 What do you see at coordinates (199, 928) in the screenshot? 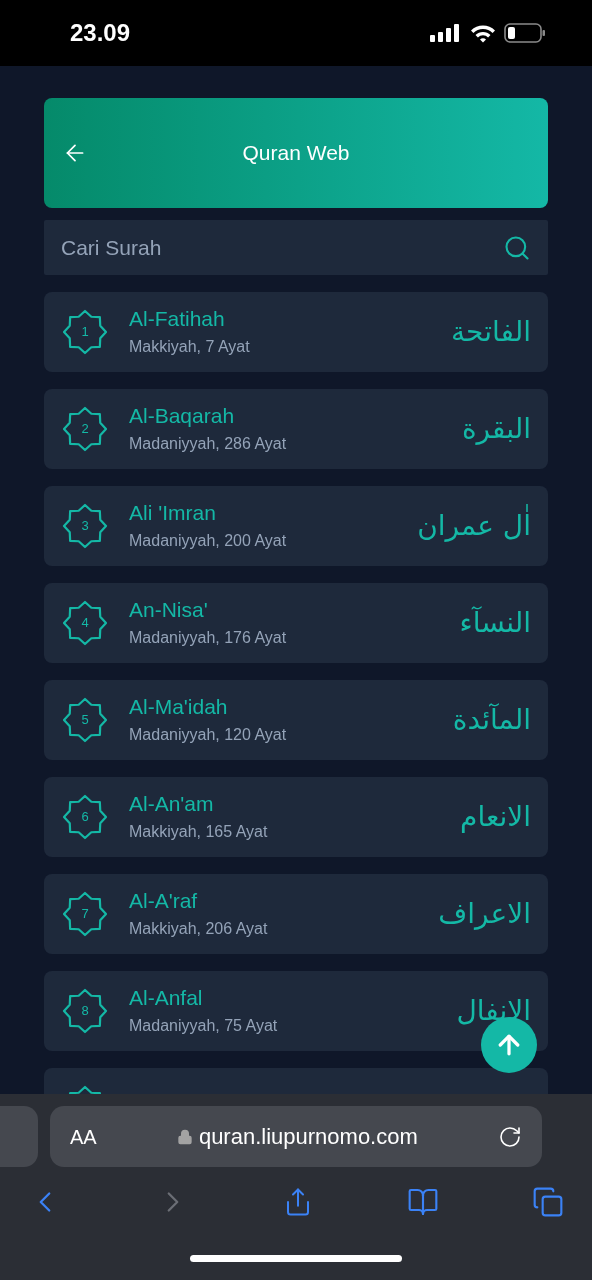
I see `surah-info: Makkiyah, 206 Ayat` at bounding box center [199, 928].